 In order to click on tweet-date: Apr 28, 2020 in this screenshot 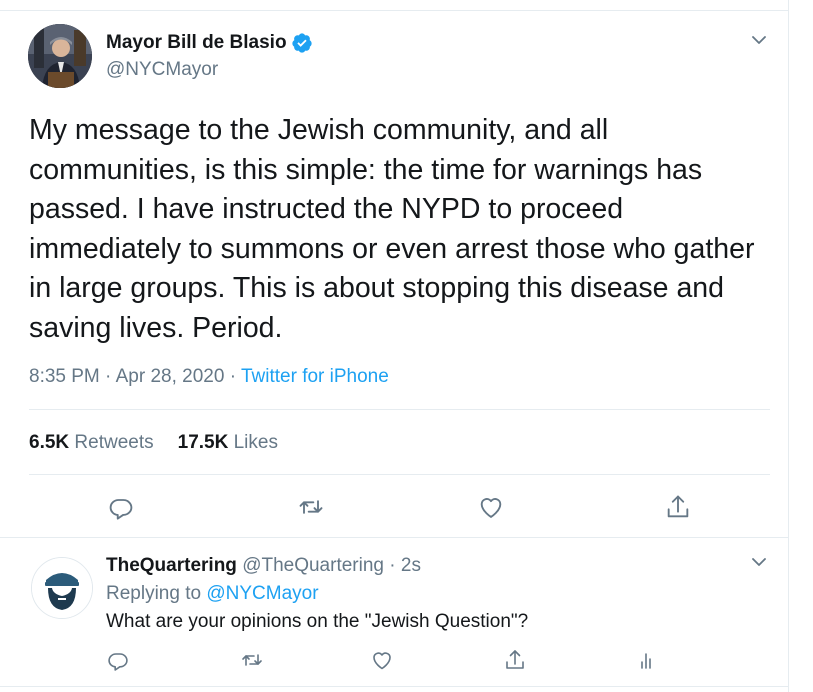, I will do `click(170, 376)`.